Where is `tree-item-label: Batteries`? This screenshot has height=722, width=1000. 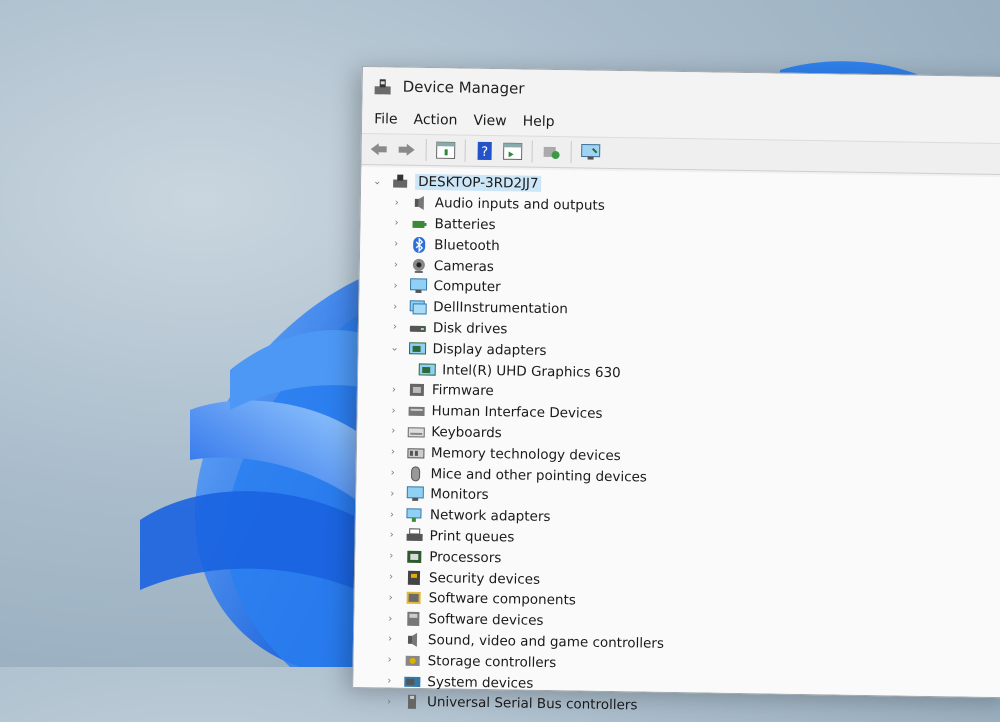 tree-item-label: Batteries is located at coordinates (465, 225).